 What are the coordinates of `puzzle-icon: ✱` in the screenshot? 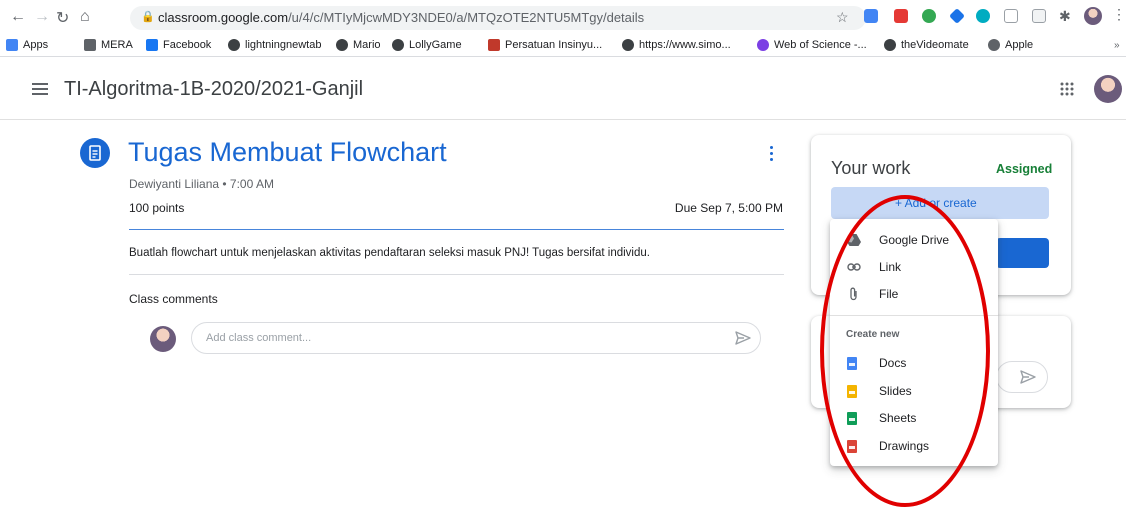 It's located at (1065, 16).